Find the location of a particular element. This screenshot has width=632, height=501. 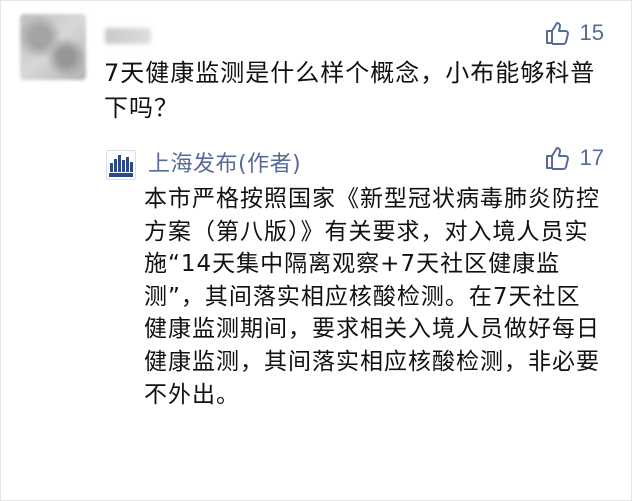

commenter-name is located at coordinates (128, 36).